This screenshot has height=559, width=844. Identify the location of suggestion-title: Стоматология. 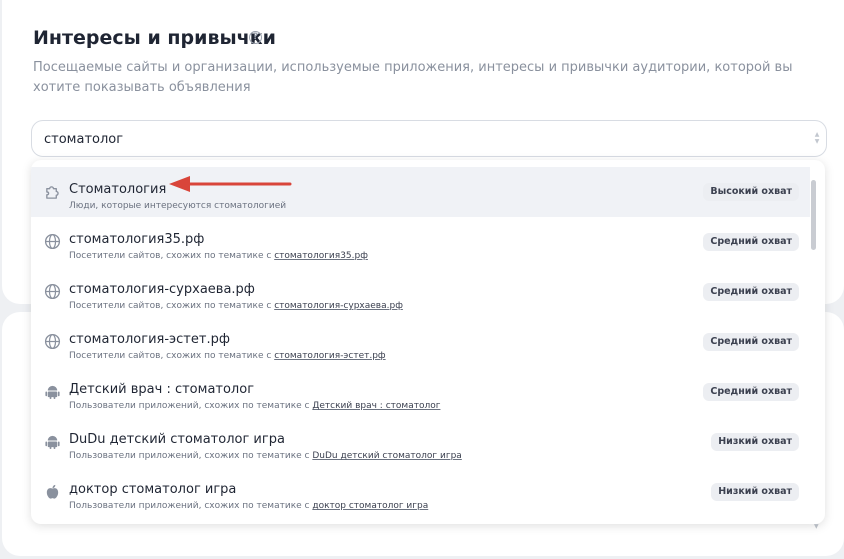
(118, 189).